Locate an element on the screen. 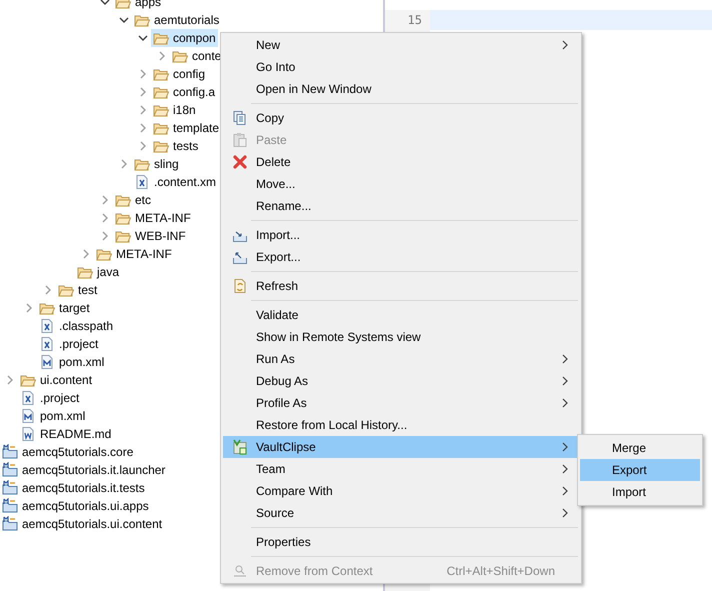 This screenshot has height=591, width=712. menu-item: Profile As is located at coordinates (401, 403).